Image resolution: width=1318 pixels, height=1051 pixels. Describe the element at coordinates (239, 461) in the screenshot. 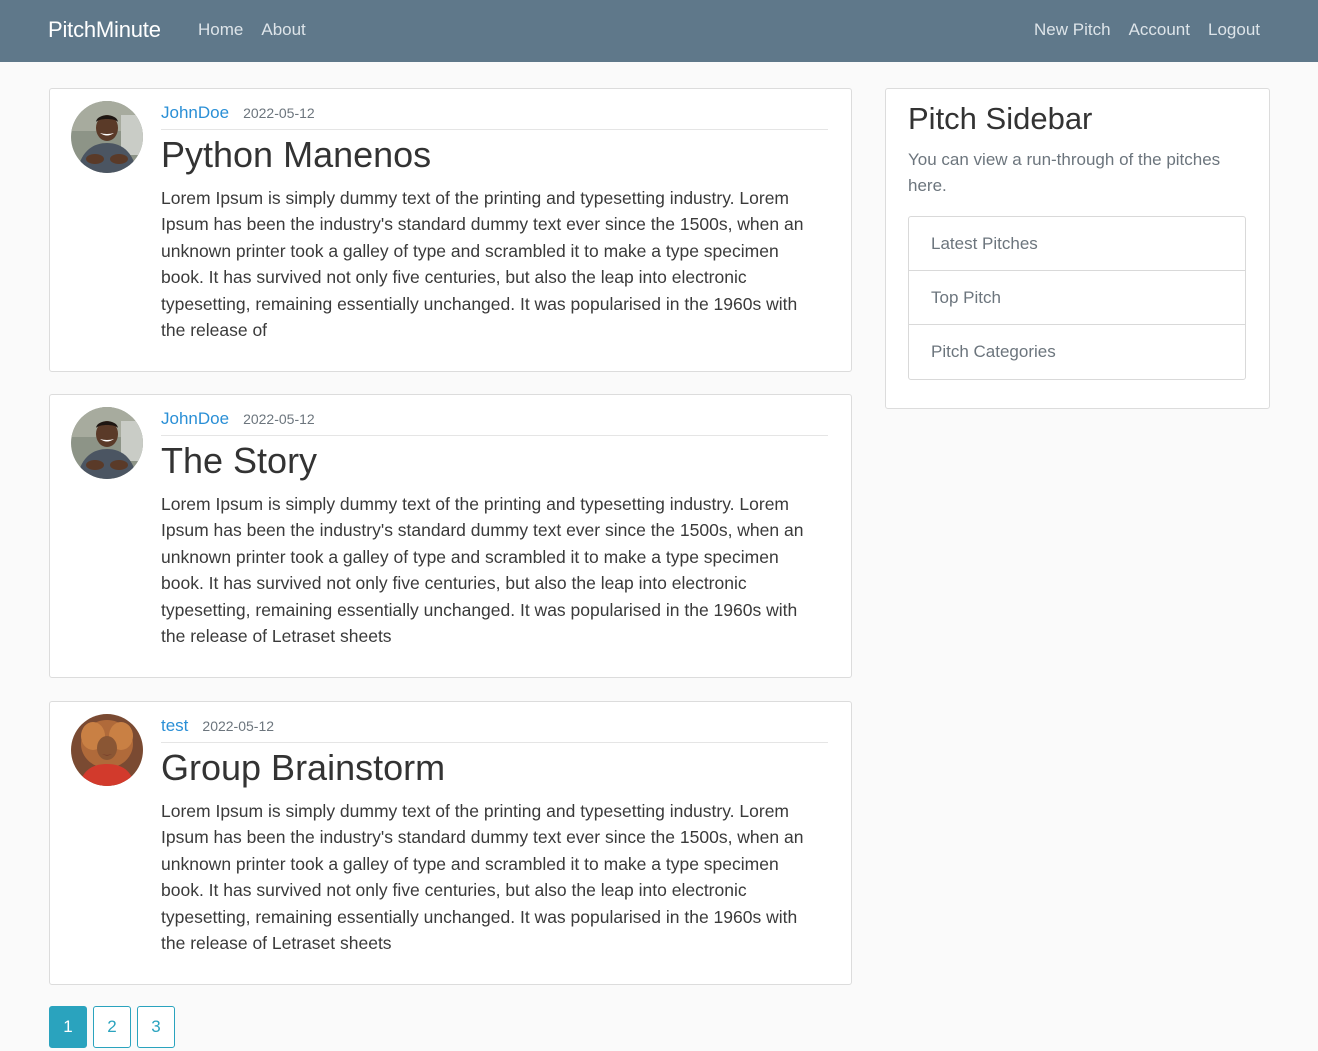

I see `post-title: The Story` at that location.